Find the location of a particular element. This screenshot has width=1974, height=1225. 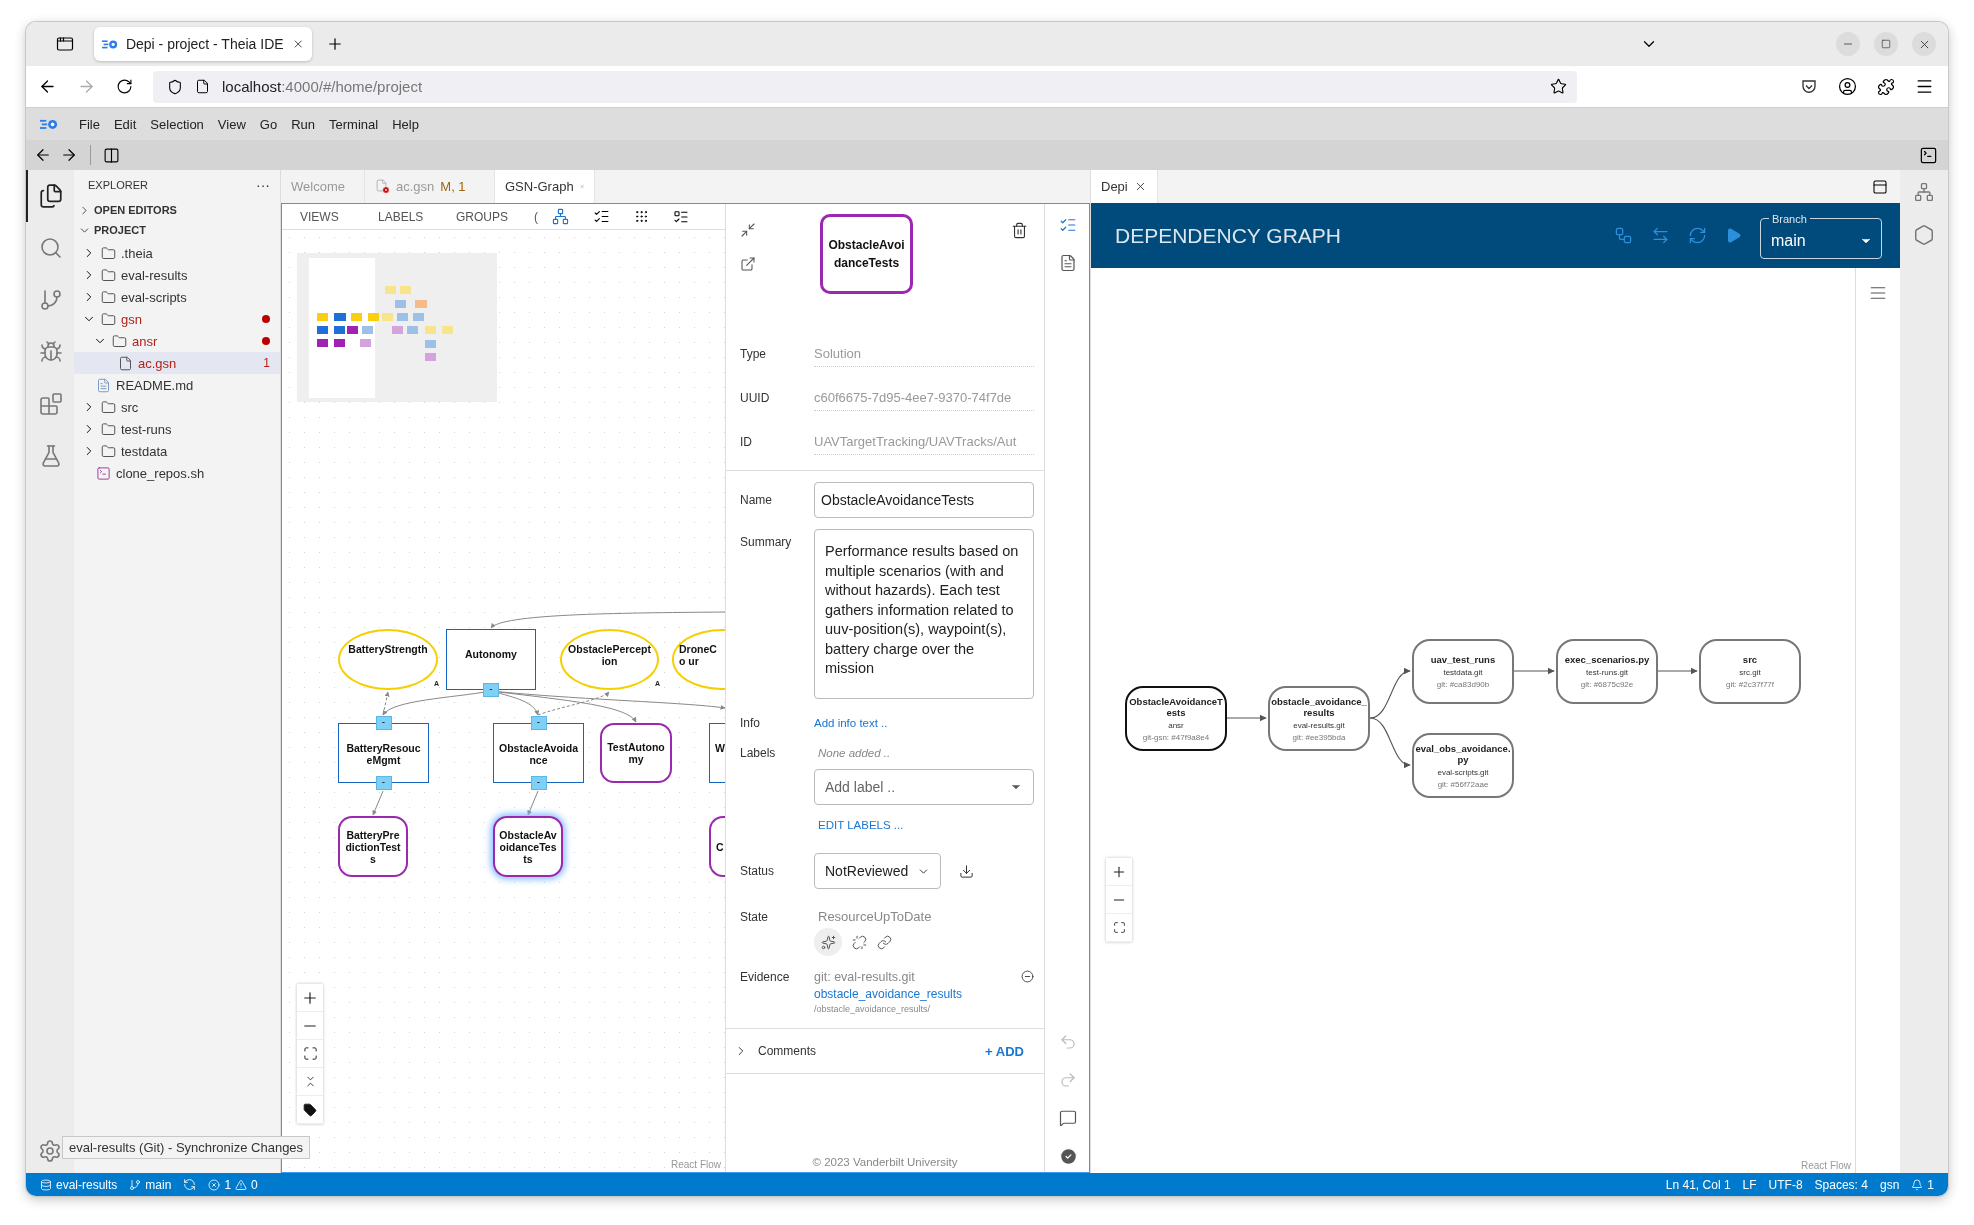

collapse-icon is located at coordinates (748, 230).